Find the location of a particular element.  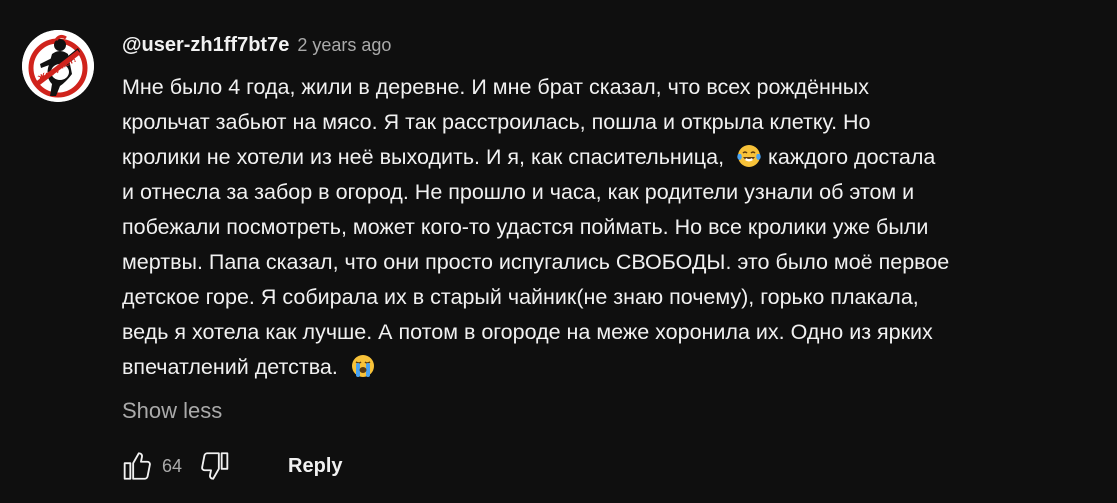

comment-timestamp: 2 years ago is located at coordinates (344, 45).